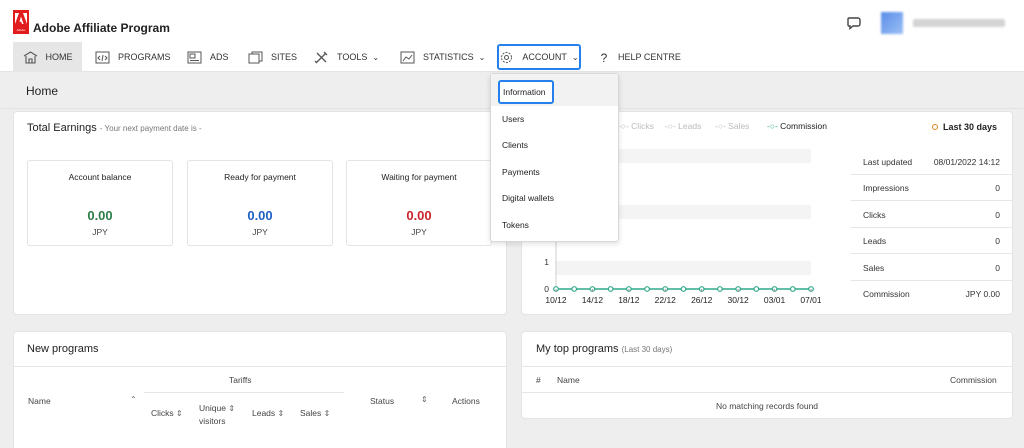 This screenshot has width=1024, height=448. What do you see at coordinates (649, 57) in the screenshot?
I see `nav-help-label: HELP CENTRE` at bounding box center [649, 57].